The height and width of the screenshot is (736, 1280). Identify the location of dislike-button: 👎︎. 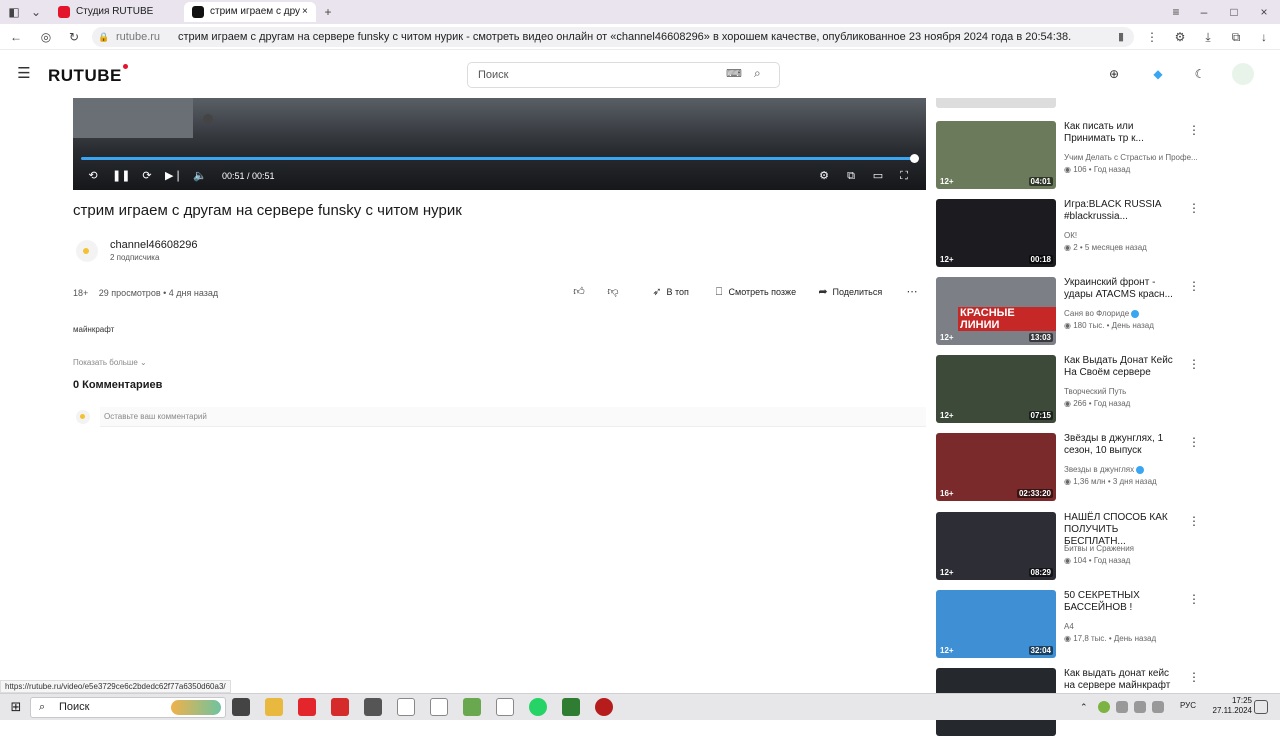
(613, 292).